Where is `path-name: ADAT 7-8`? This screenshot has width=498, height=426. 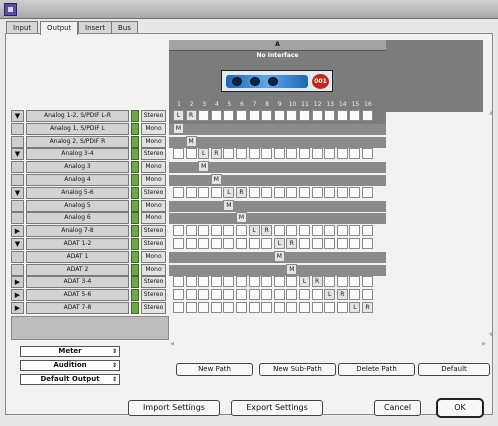
path-name: ADAT 7-8 is located at coordinates (77, 308).